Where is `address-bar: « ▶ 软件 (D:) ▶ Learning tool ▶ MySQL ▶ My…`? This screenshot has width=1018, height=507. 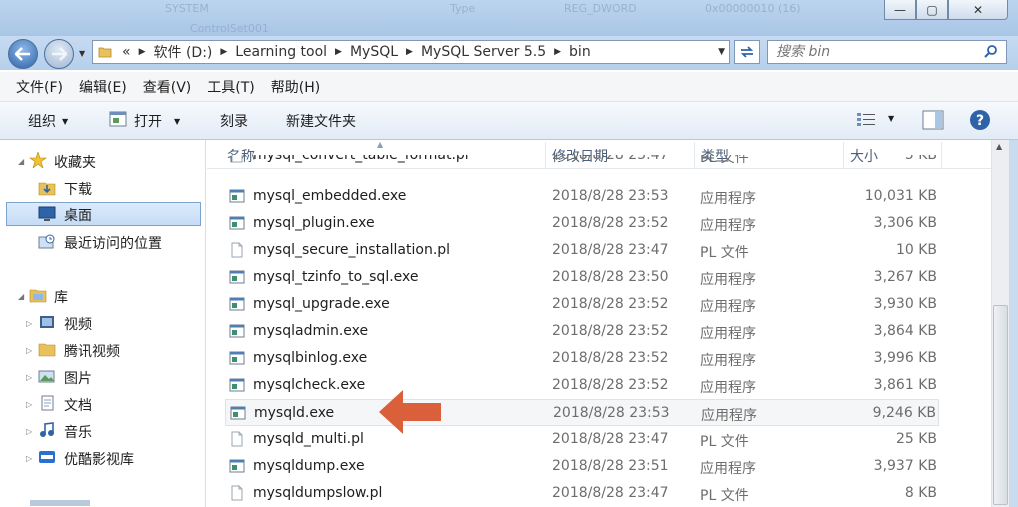 address-bar: « ▶ 软件 (D:) ▶ Learning tool ▶ MySQL ▶ My… is located at coordinates (411, 52).